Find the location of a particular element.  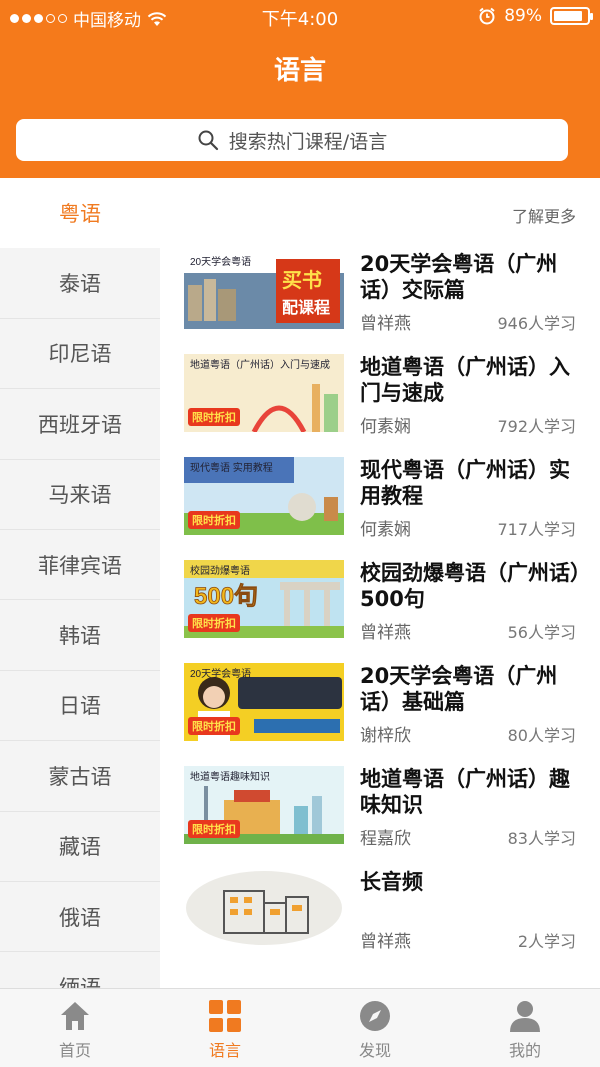

thumb-title: 现代粤语 实用教程 is located at coordinates (231, 467).